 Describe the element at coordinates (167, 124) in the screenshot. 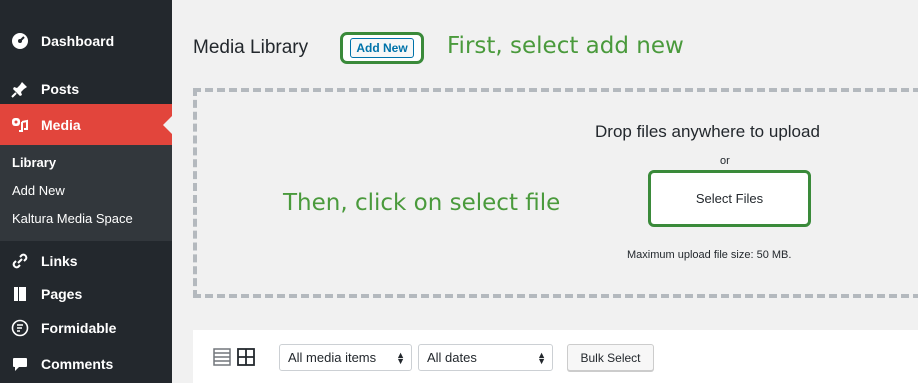

I see `active-indicator` at that location.